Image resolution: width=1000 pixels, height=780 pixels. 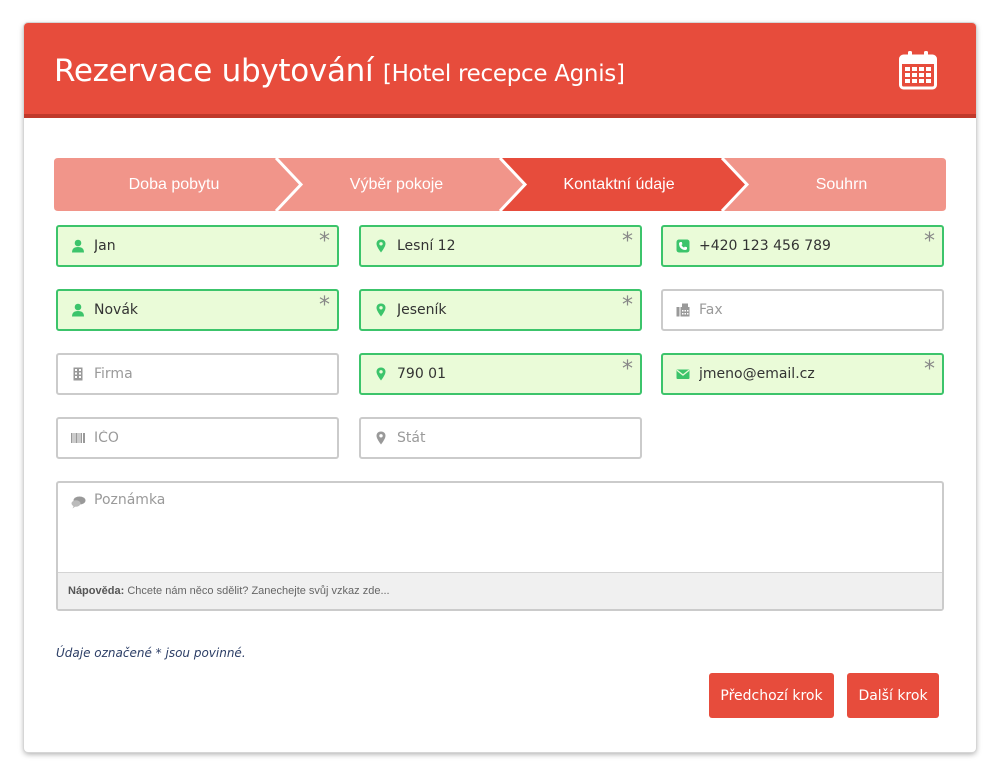 I want to click on email-input, so click(x=809, y=374).